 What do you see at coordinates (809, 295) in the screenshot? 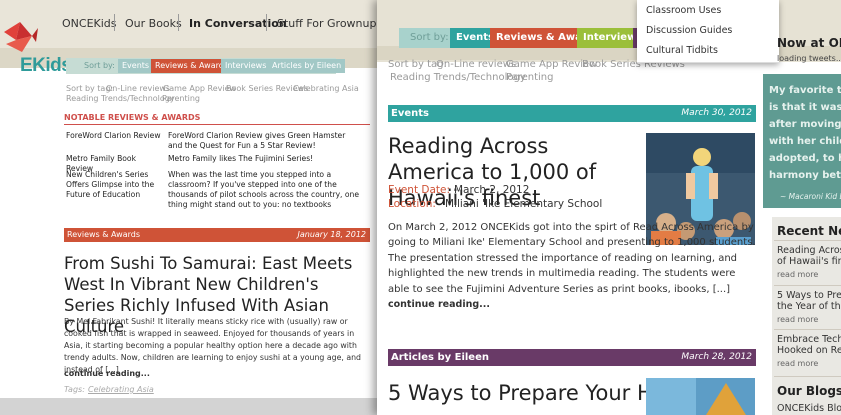
I see `news-item-title: 5 Ways to Prepar` at bounding box center [809, 295].